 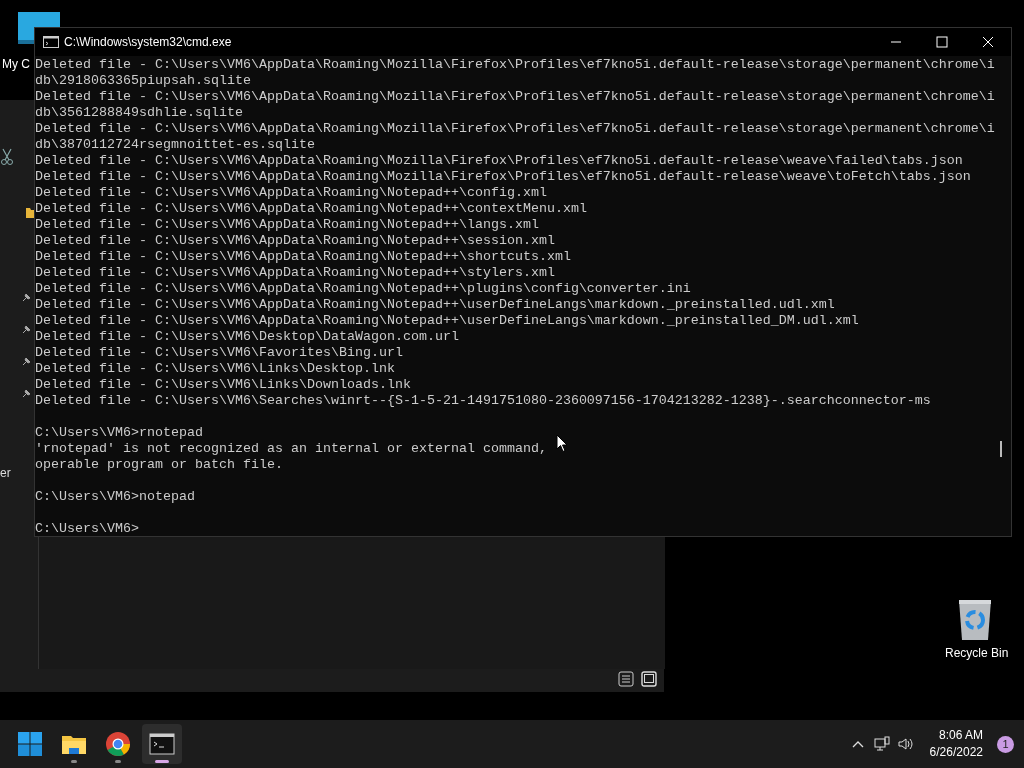 What do you see at coordinates (30, 744) in the screenshot?
I see `windows-logo-icon` at bounding box center [30, 744].